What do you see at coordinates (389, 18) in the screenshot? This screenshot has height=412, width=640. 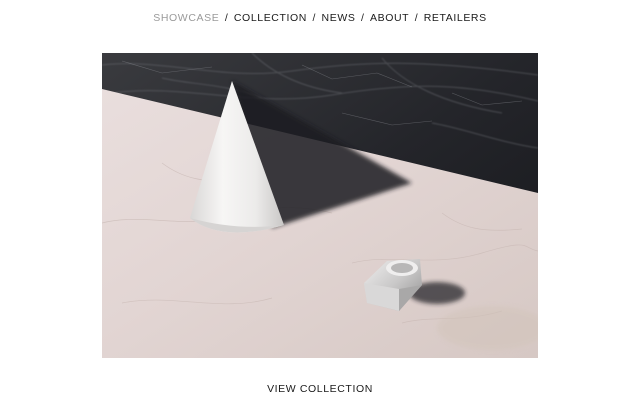 I see `nav-item-about: ABOUT` at bounding box center [389, 18].